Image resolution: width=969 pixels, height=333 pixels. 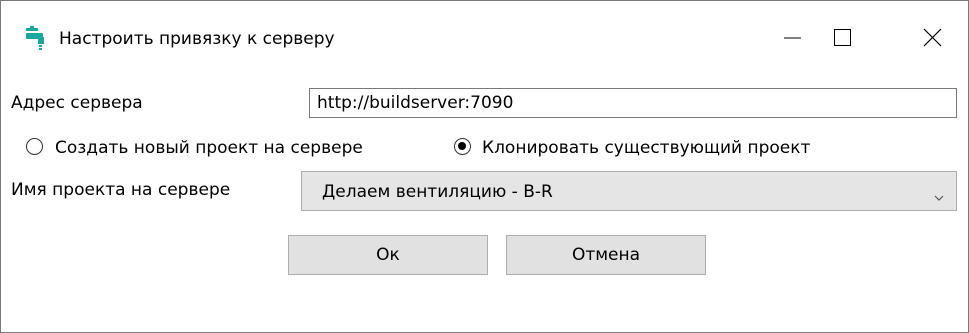 I want to click on create-new-project-label: Создать новый проект на сервере, so click(x=209, y=148).